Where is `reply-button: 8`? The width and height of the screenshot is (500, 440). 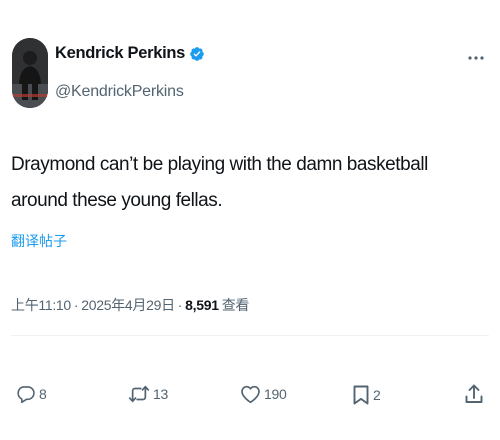
reply-button: 8 is located at coordinates (31, 394).